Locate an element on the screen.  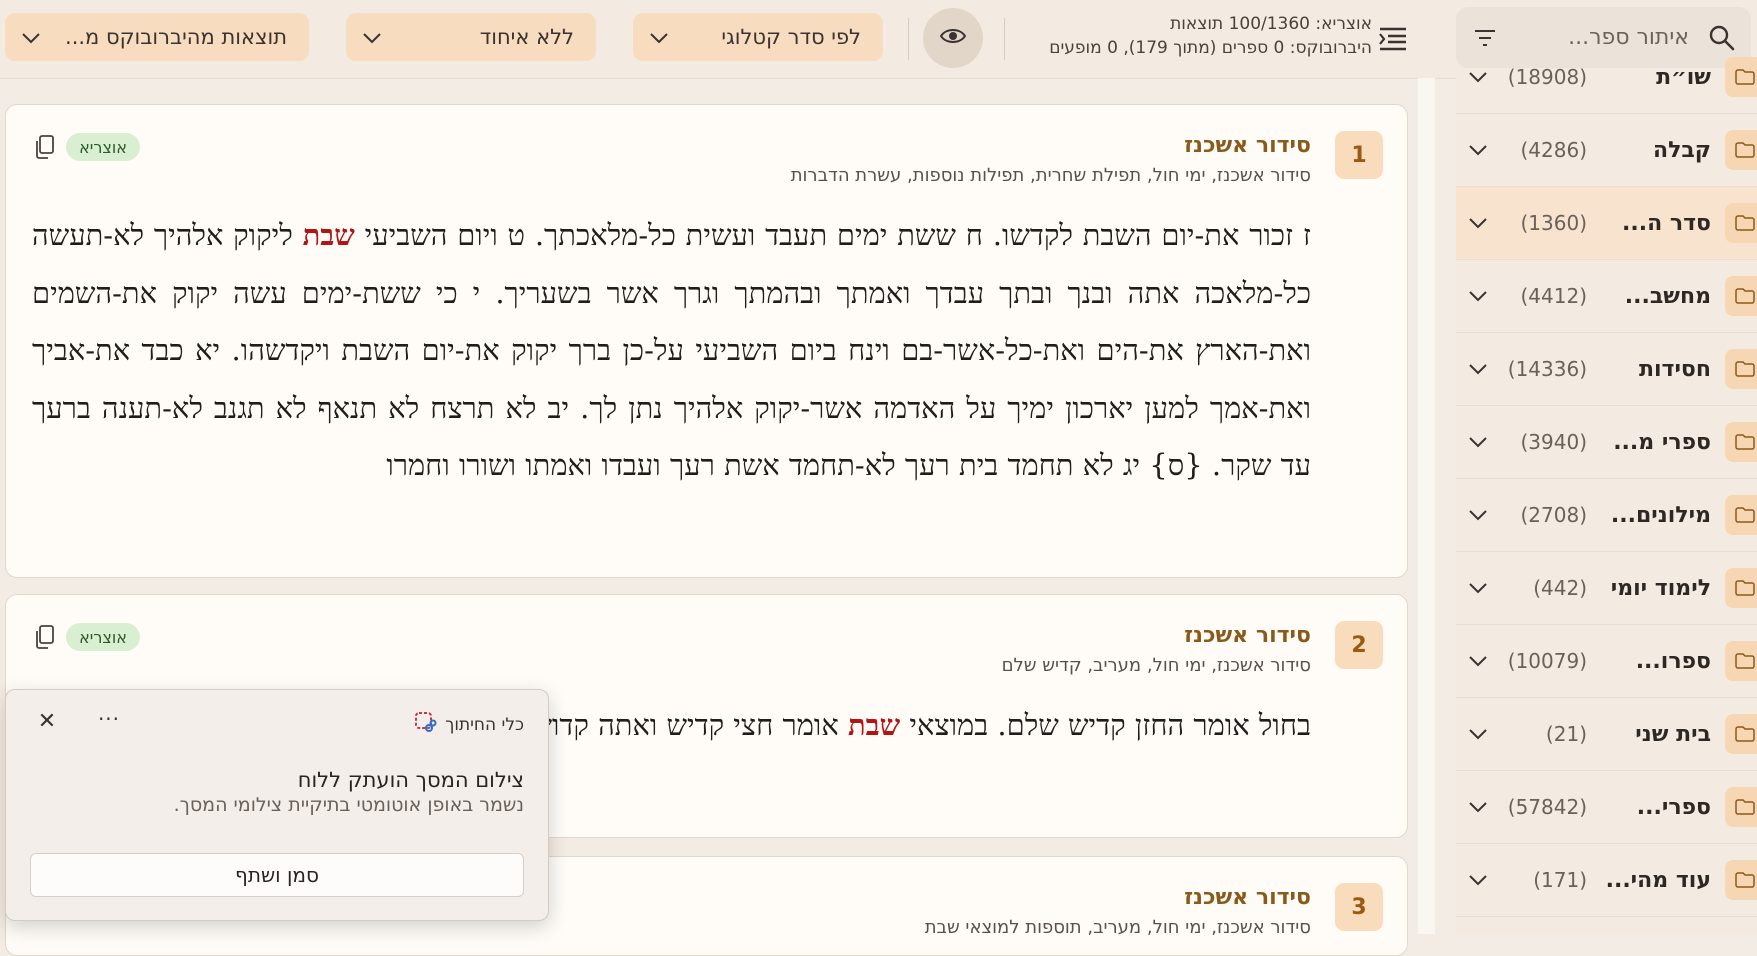
category-name: שו״ת is located at coordinates (1683, 77).